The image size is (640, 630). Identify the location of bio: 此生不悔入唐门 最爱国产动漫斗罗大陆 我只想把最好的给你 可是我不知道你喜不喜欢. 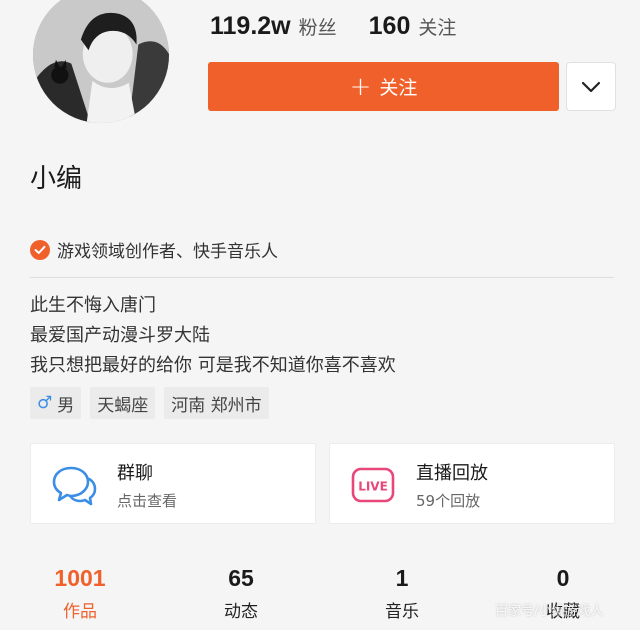
(213, 336).